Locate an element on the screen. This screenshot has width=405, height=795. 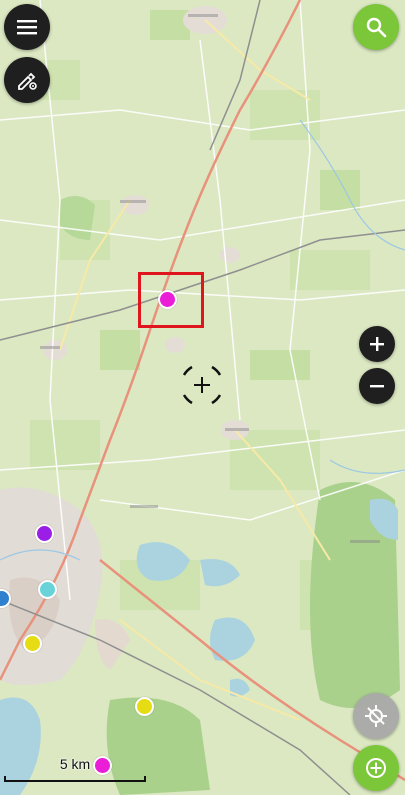
pen-gear-icon is located at coordinates (27, 81).